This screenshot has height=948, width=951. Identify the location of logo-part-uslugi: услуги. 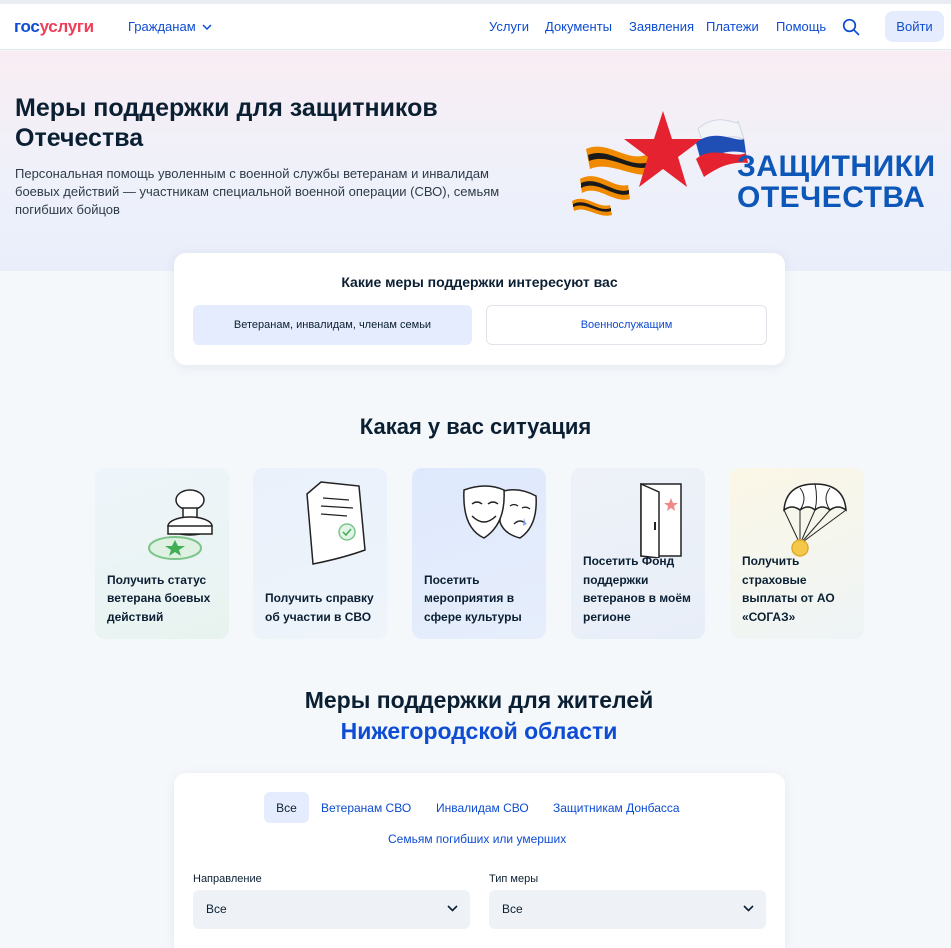
(67, 26).